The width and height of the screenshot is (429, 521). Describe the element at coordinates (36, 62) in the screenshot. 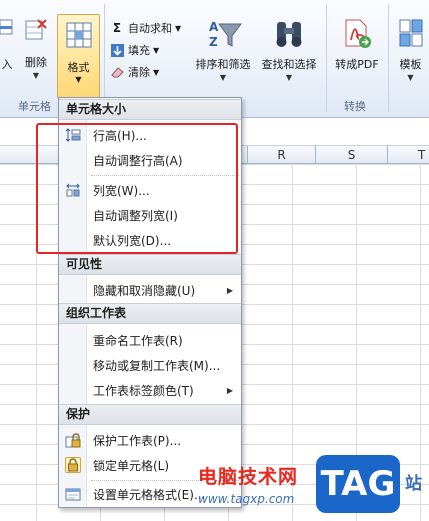

I see `delete-label: 删除` at that location.